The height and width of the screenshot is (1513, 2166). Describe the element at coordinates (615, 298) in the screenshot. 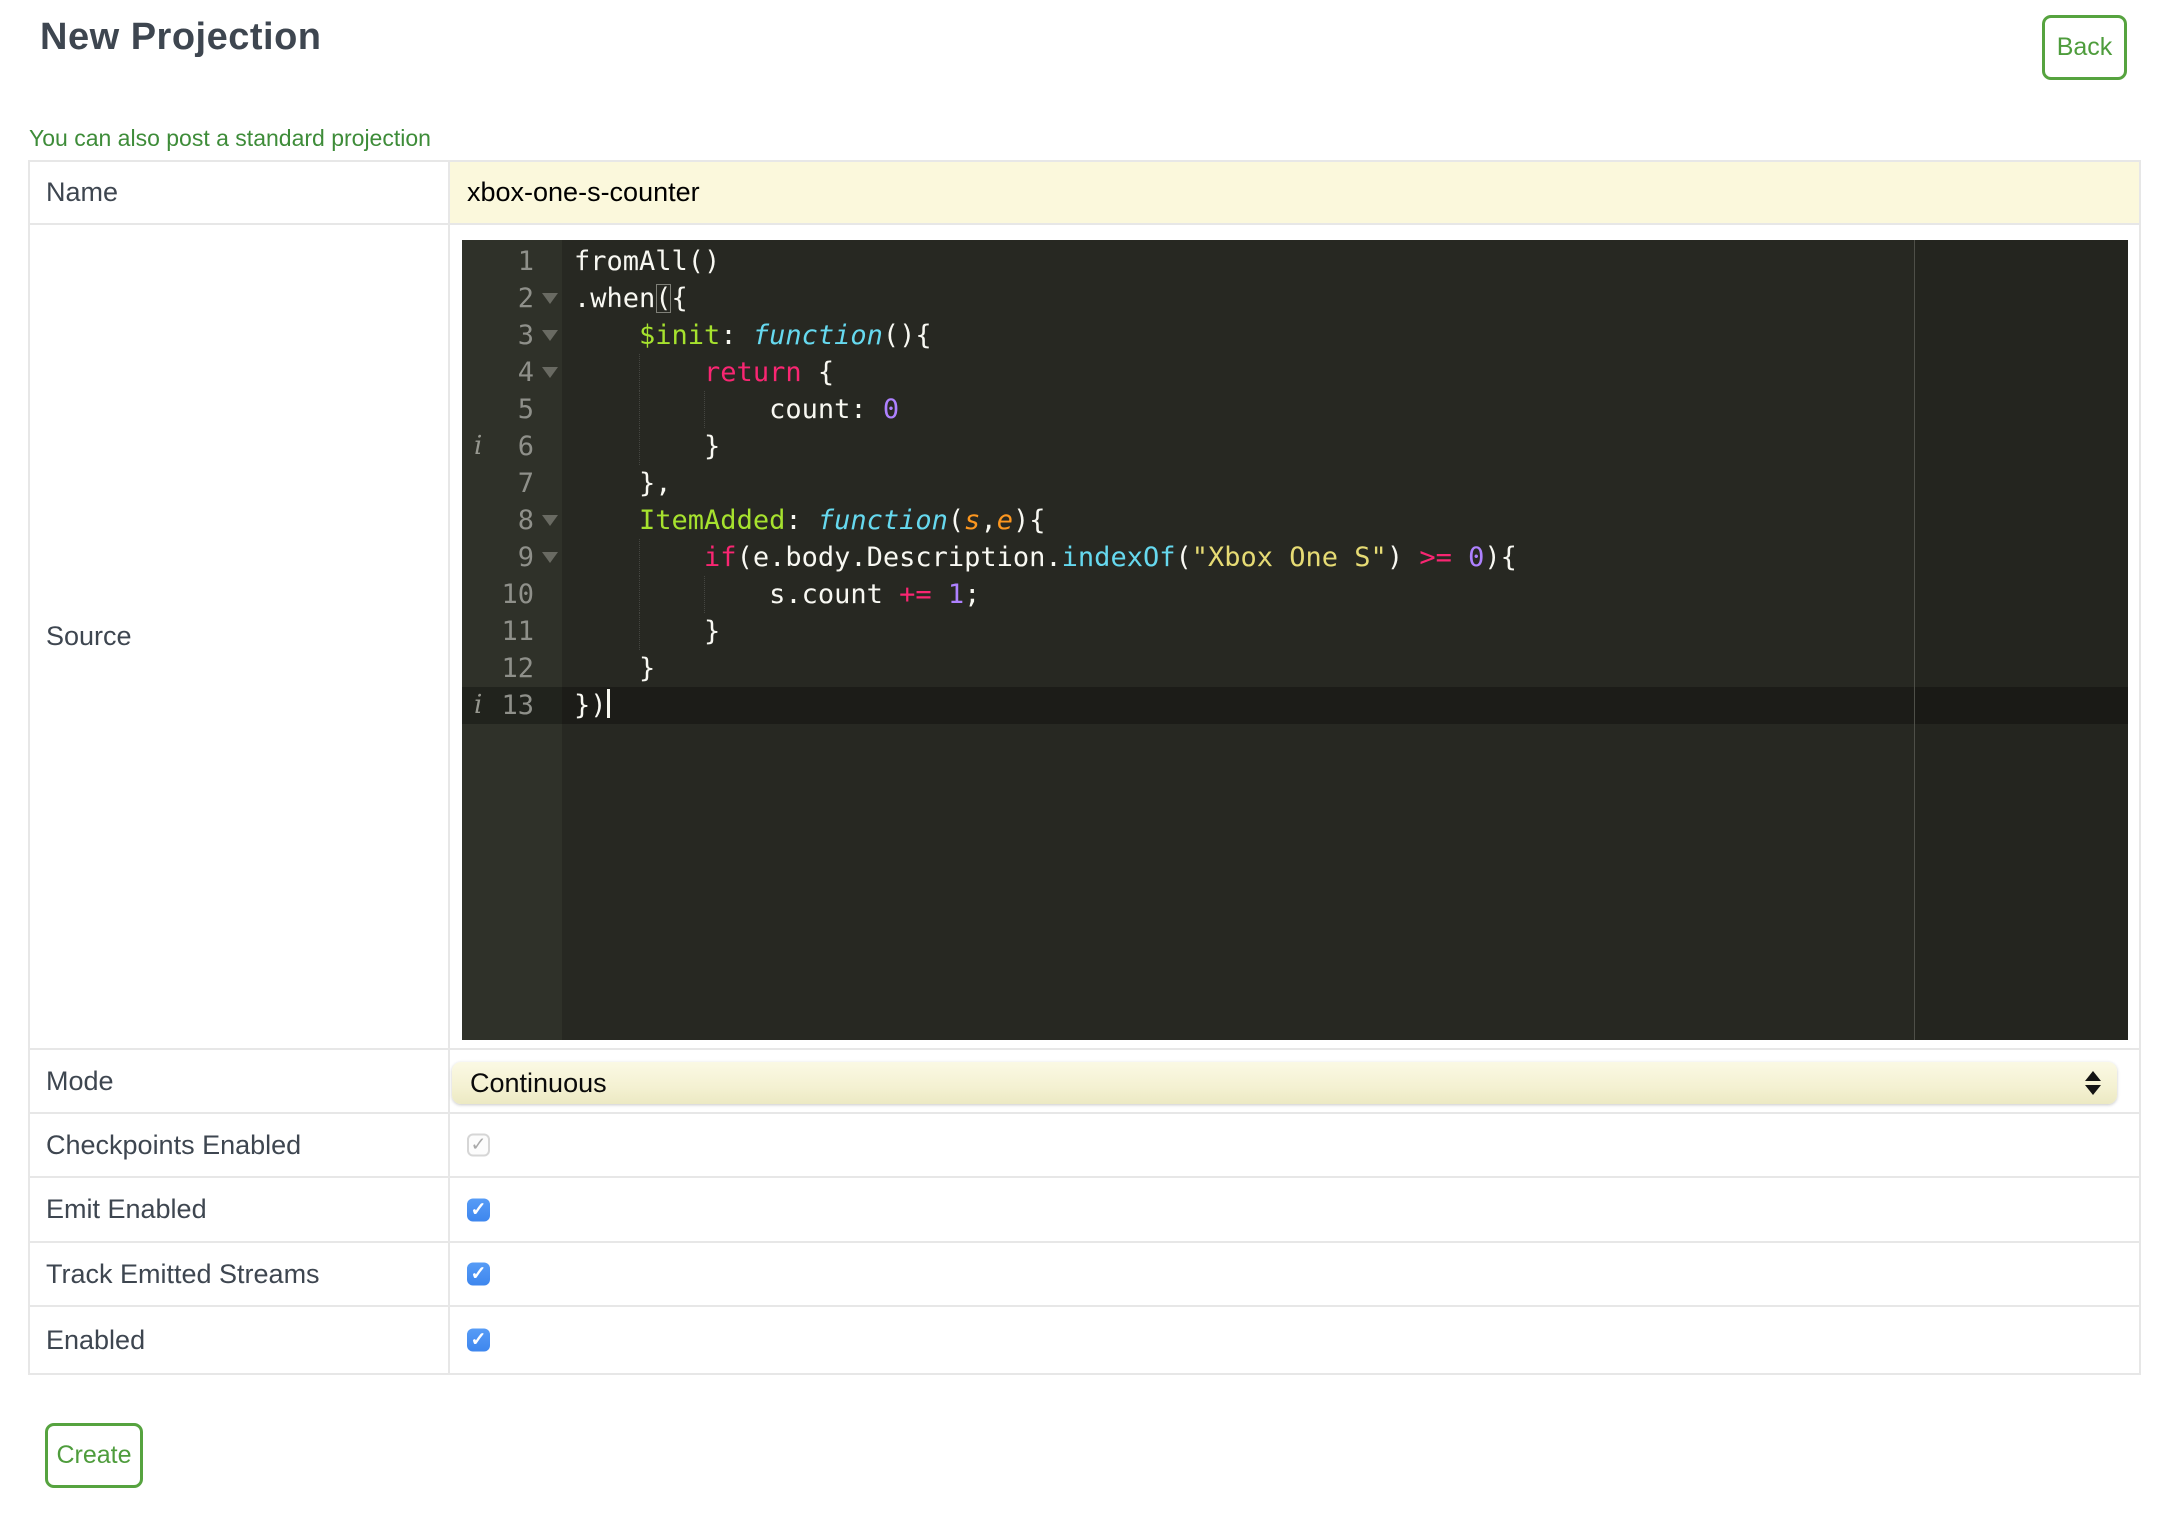

I see `code-token: .when` at that location.